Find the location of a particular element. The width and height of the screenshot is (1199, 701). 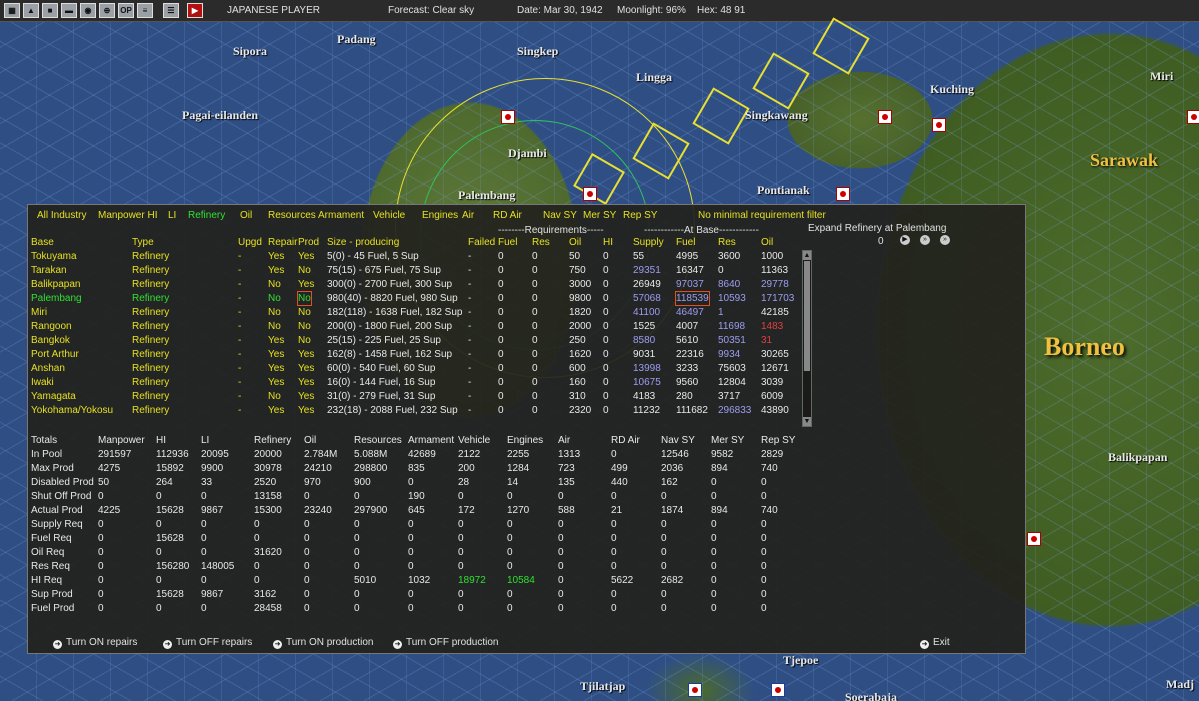

cell-oil: 29778 is located at coordinates (775, 284).